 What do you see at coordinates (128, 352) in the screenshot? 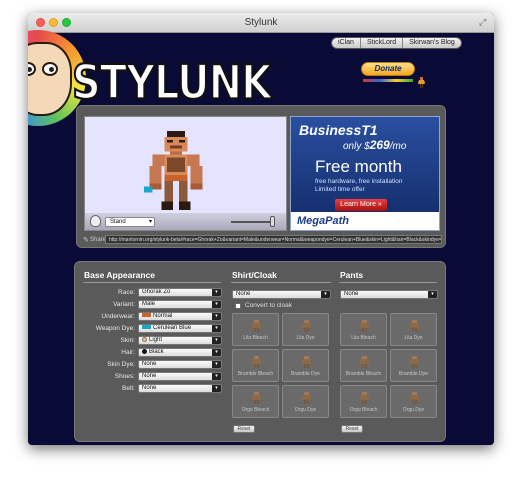
I see `hair-label: Hair:` at bounding box center [128, 352].